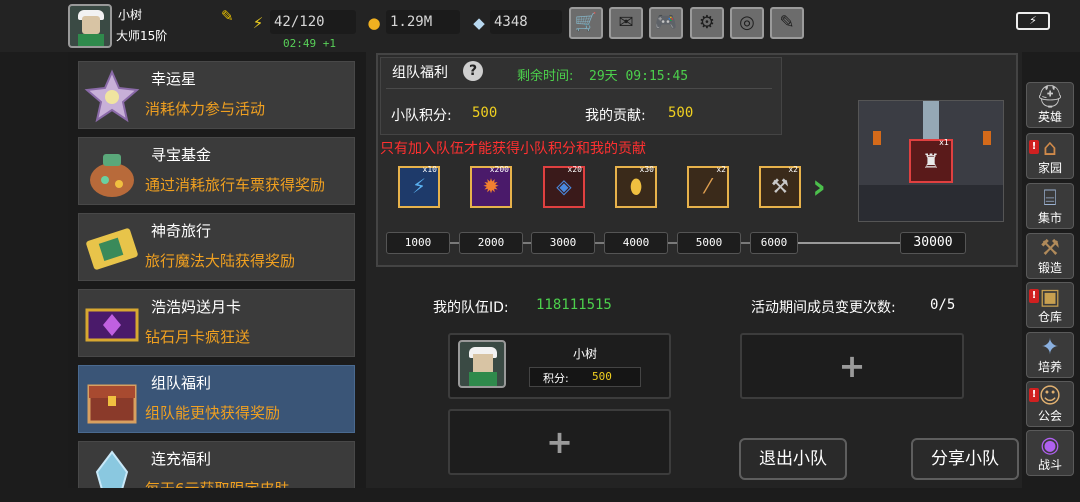 The width and height of the screenshot is (1080, 502). Describe the element at coordinates (473, 71) in the screenshot. I see `help-icon: ?` at that location.